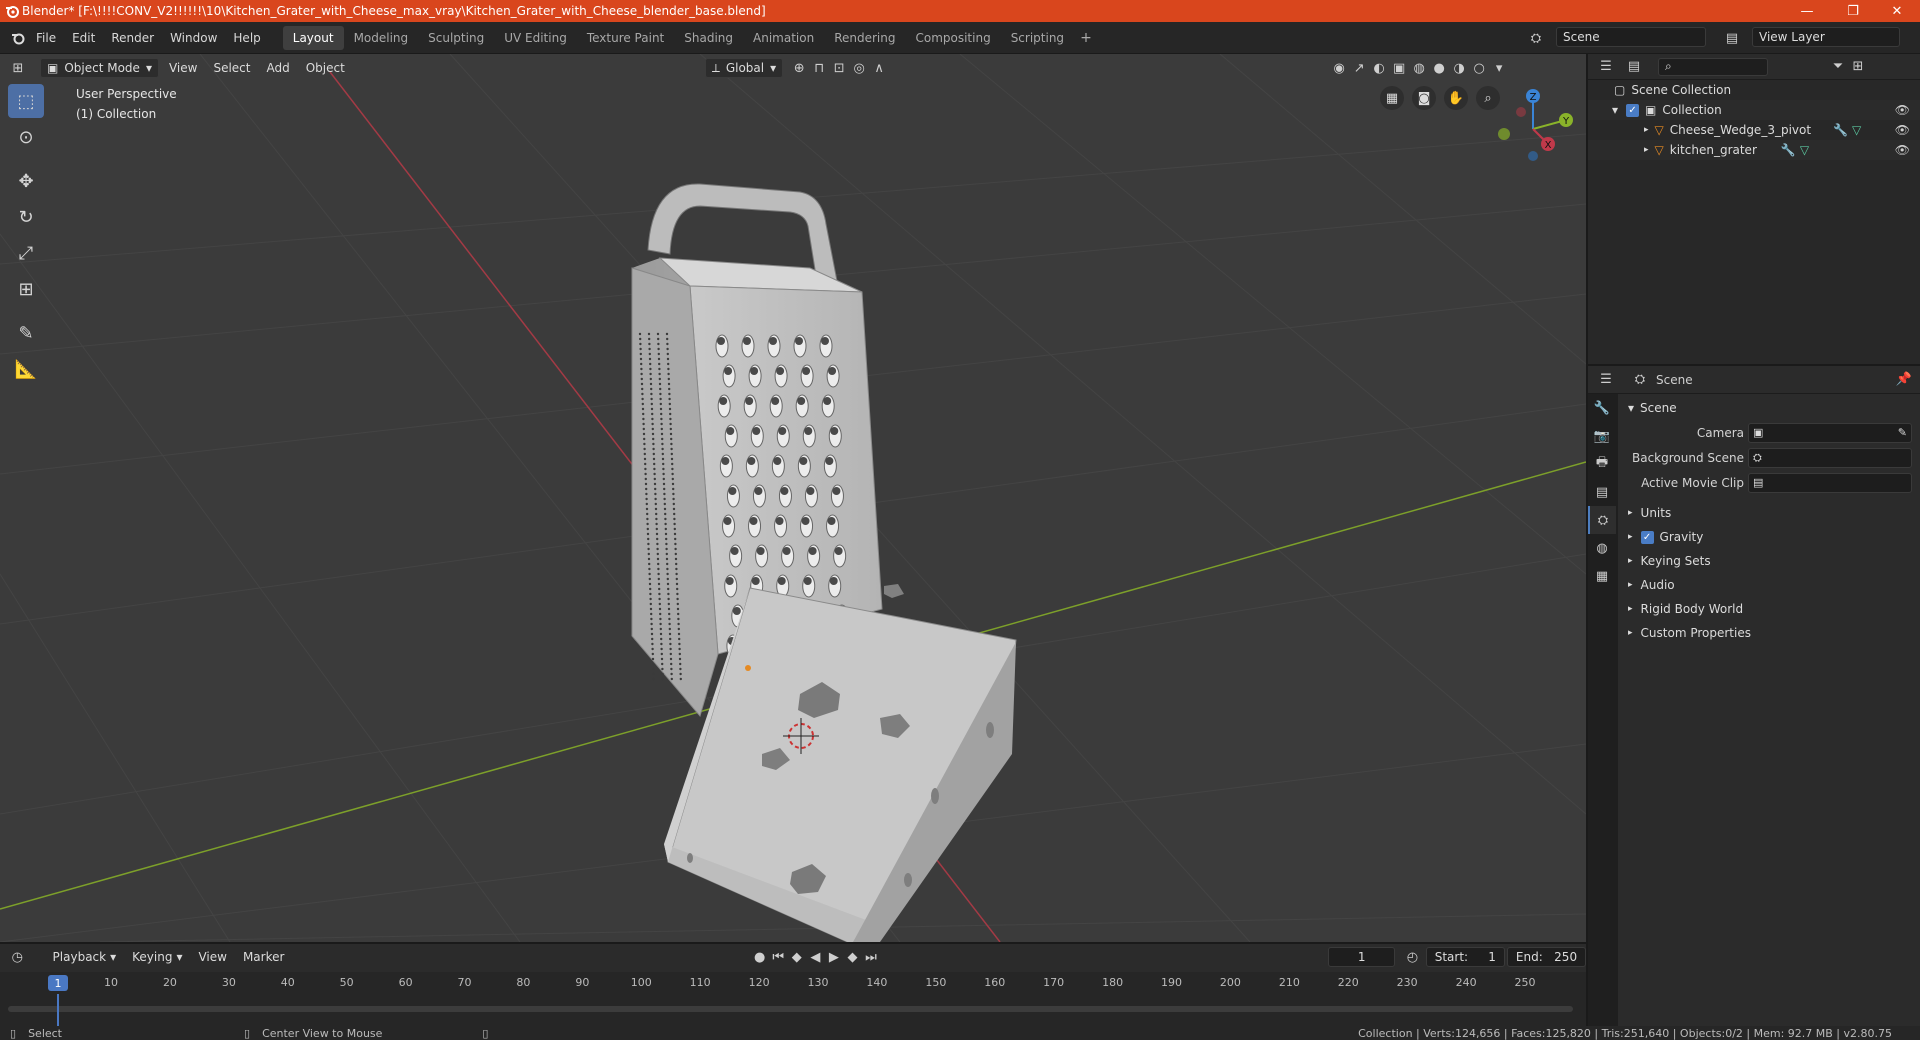 The width and height of the screenshot is (1920, 1040). What do you see at coordinates (99, 68) in the screenshot?
I see `mode-selector: ▣ Object Mode ▾` at bounding box center [99, 68].